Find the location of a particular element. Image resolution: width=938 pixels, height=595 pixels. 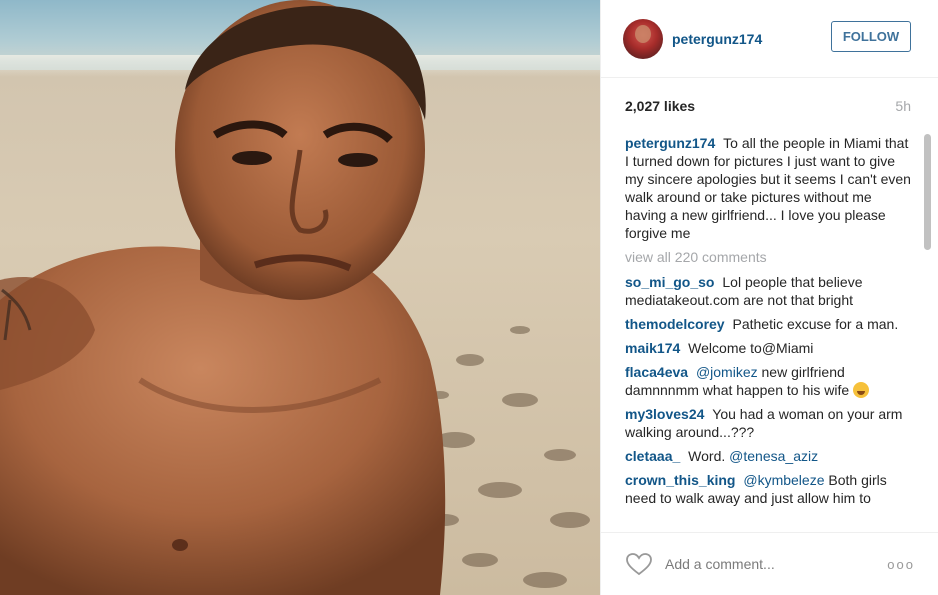

likes-count: 2,027 likes is located at coordinates (660, 106).